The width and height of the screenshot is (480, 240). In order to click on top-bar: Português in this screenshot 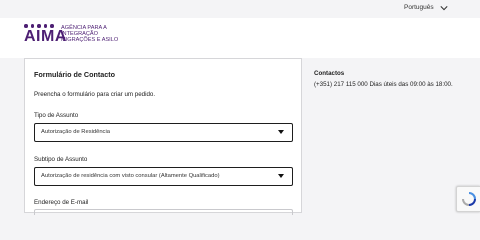, I will do `click(240, 9)`.